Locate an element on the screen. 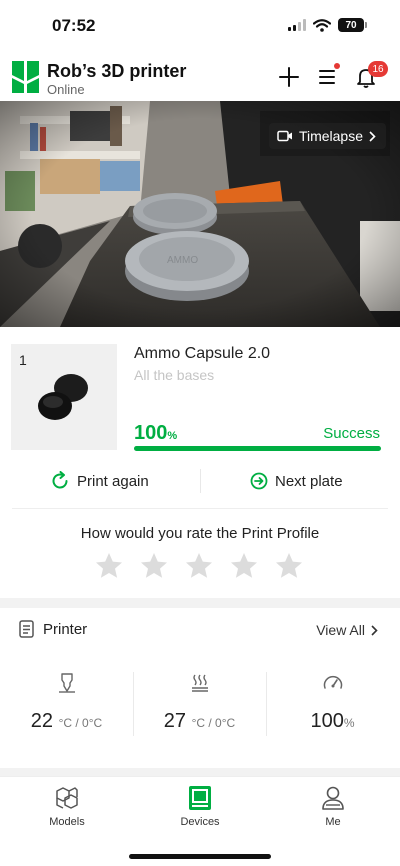 The width and height of the screenshot is (400, 866). timelapse-label: Timelapse is located at coordinates (330, 136).